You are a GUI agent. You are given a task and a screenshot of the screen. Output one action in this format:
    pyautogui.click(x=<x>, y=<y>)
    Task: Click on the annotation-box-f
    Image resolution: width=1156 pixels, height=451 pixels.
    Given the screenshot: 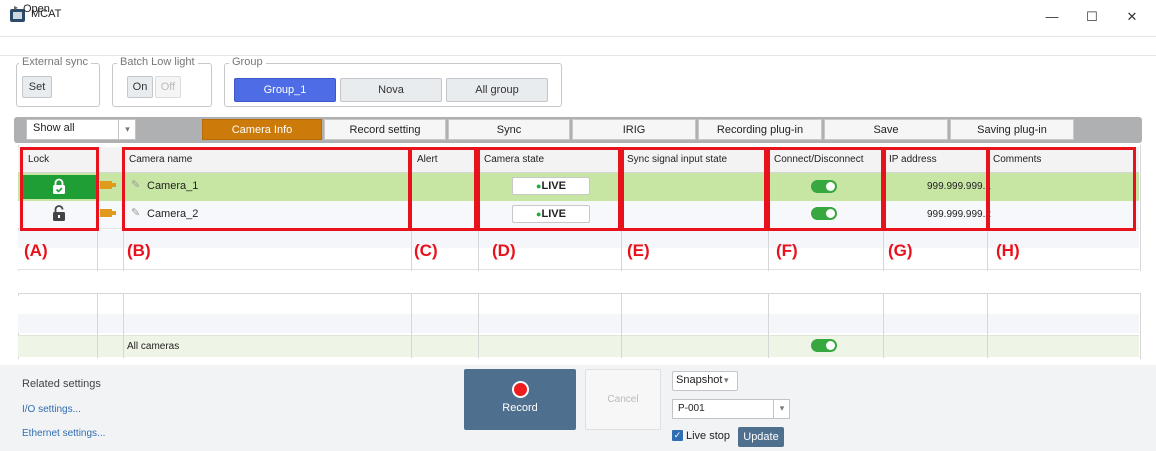 What is the action you would take?
    pyautogui.click(x=825, y=189)
    